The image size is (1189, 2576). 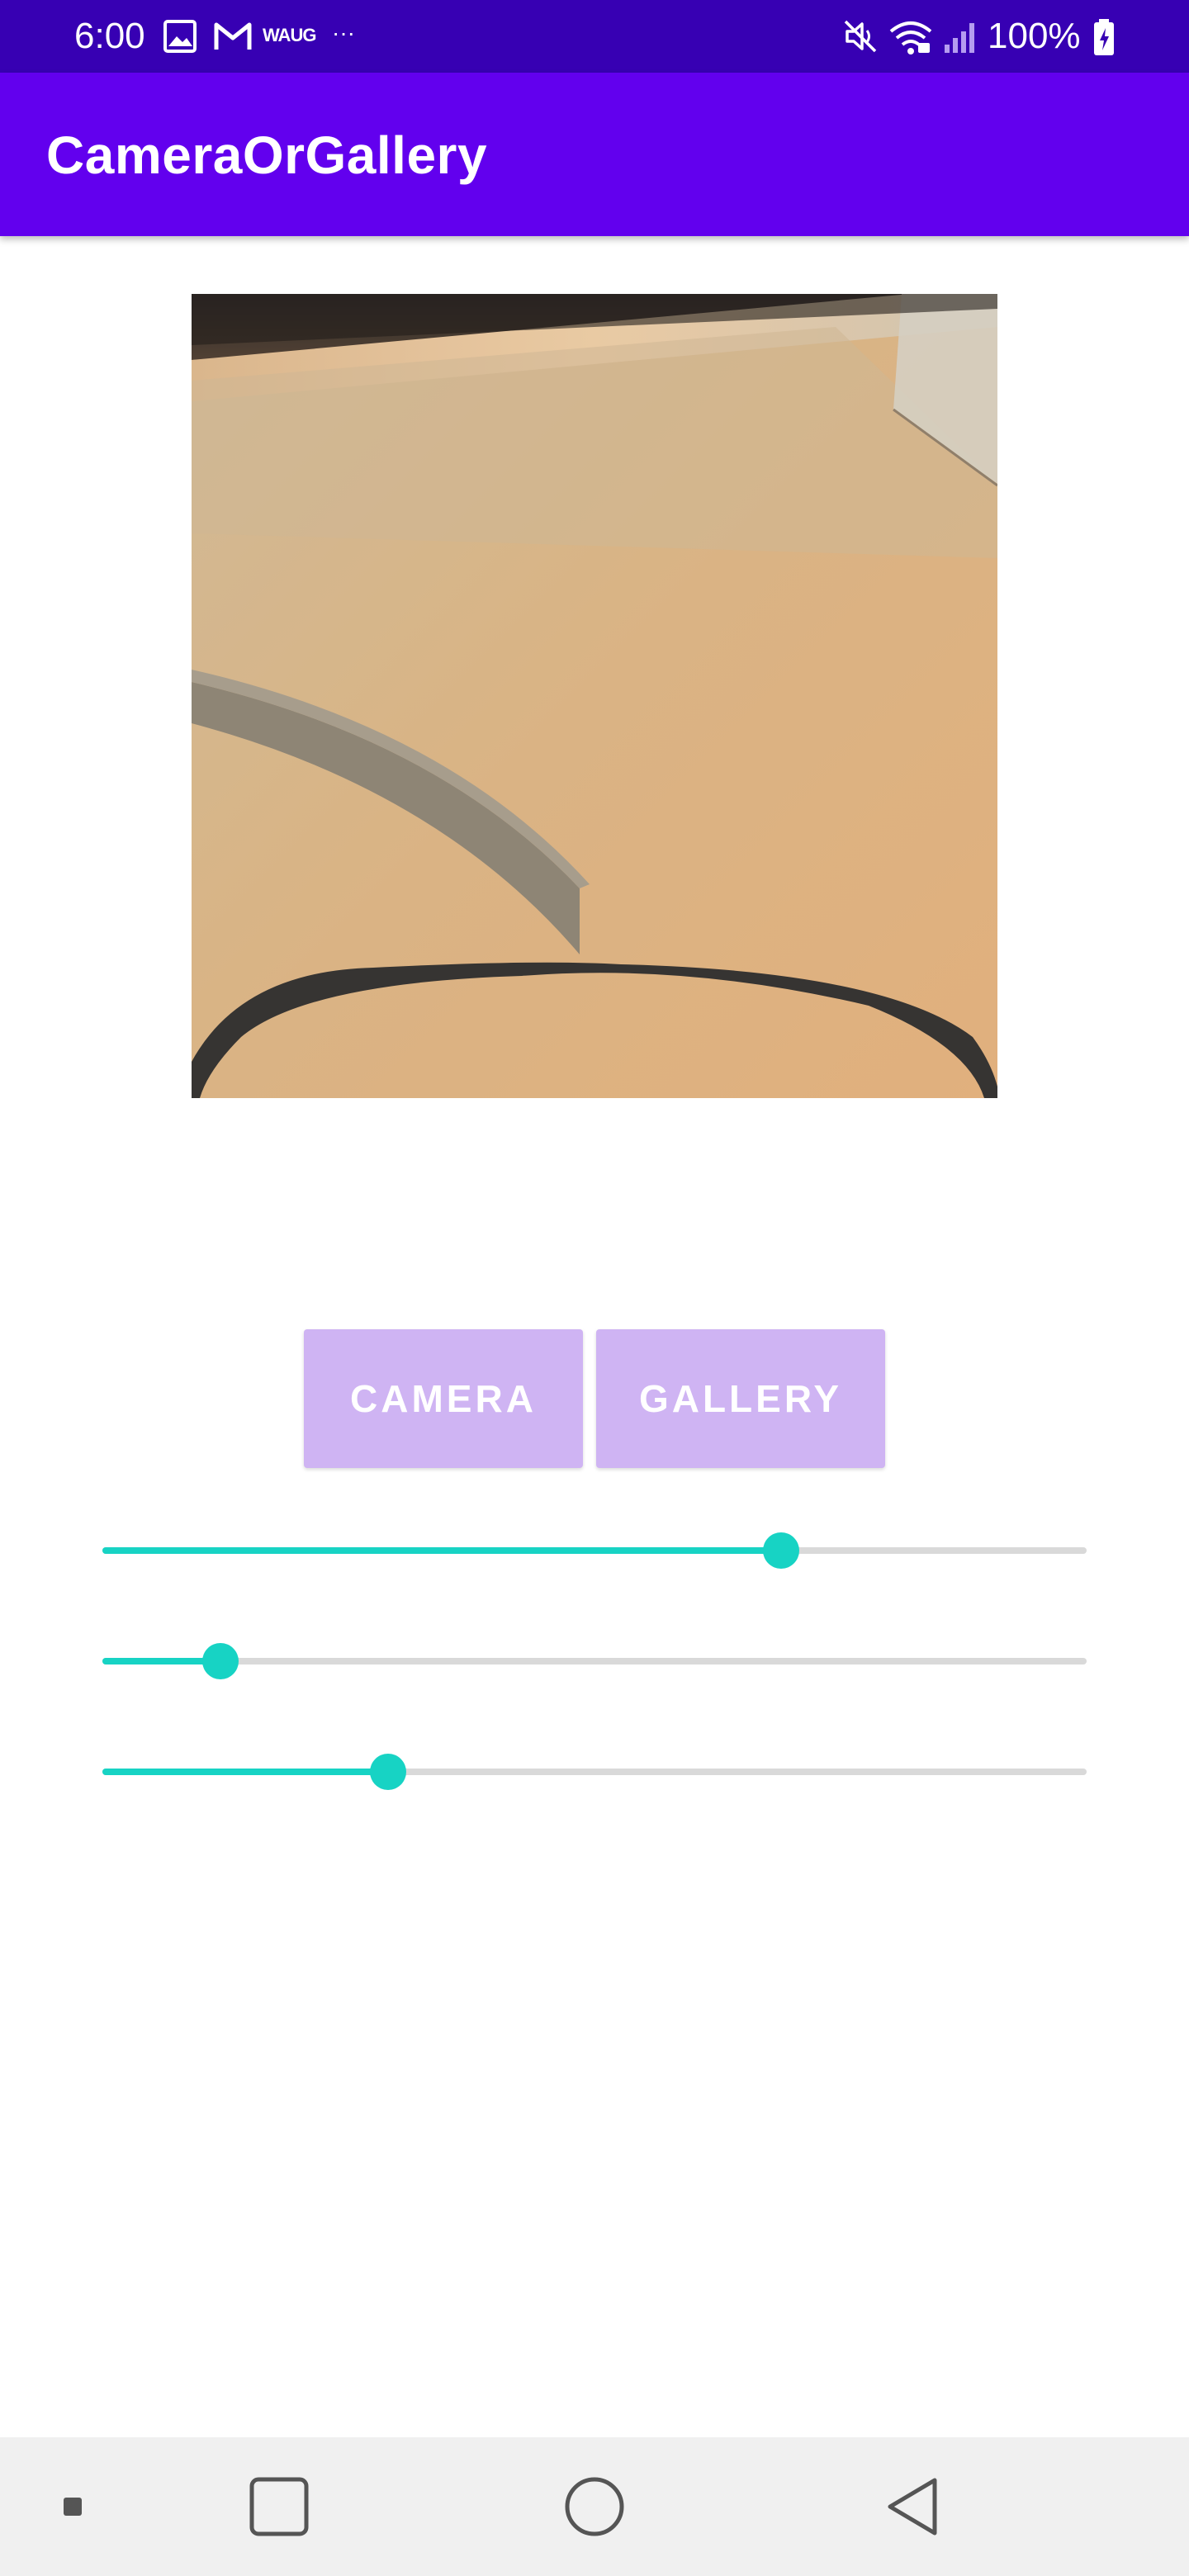 I want to click on slider-track, so click(x=594, y=1661).